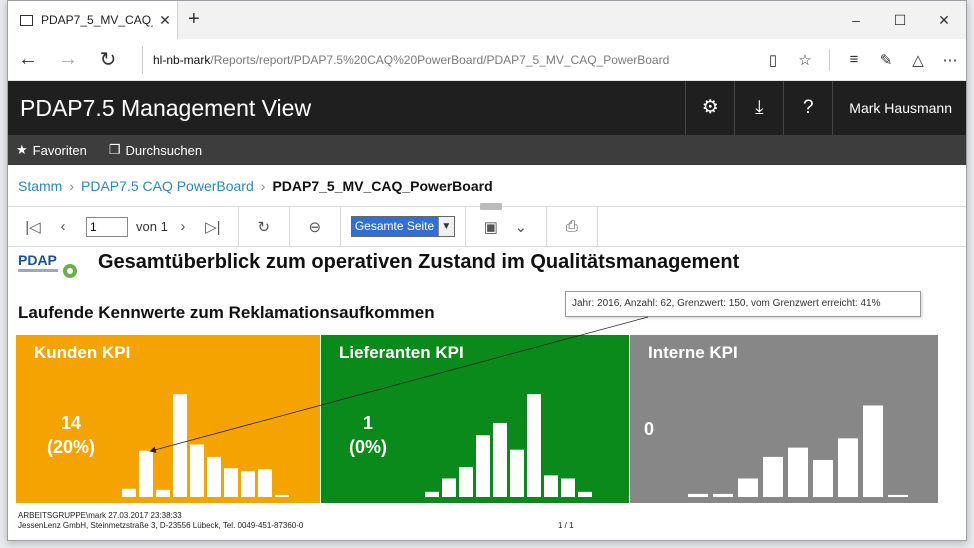 The height and width of the screenshot is (548, 974). What do you see at coordinates (445, 226) in the screenshot?
I see `chevron-down-icon: ▼` at bounding box center [445, 226].